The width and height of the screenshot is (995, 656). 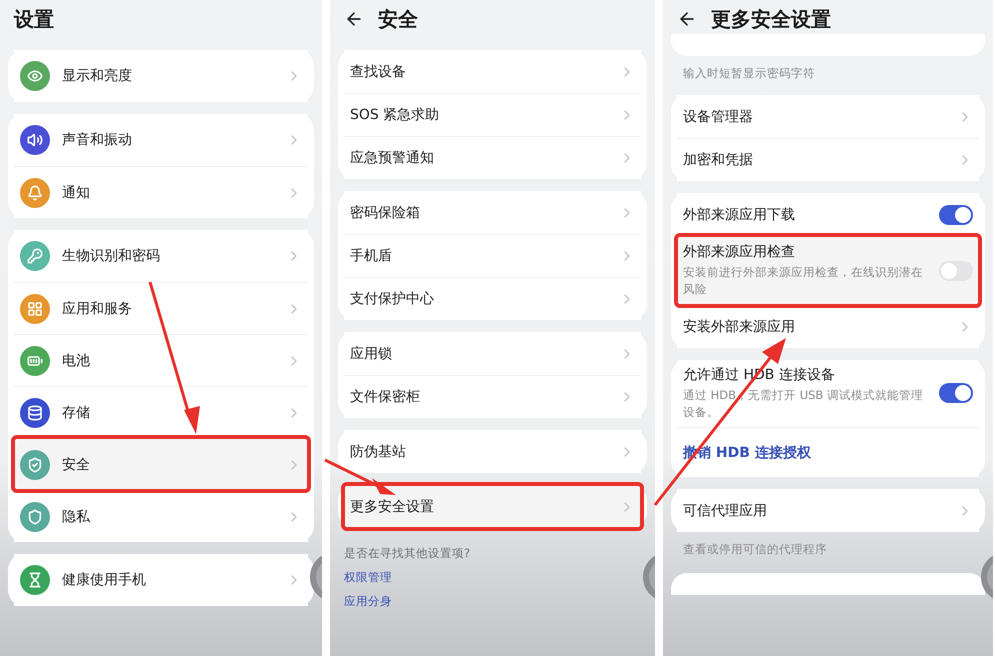 I want to click on settings-row: 更多安全设置, so click(x=492, y=506).